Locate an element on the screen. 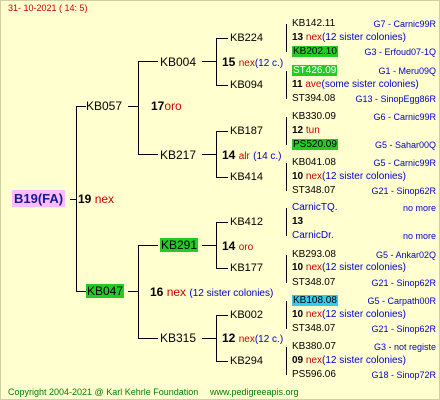 The image size is (440, 400). gen3-name: KB294 is located at coordinates (247, 361).